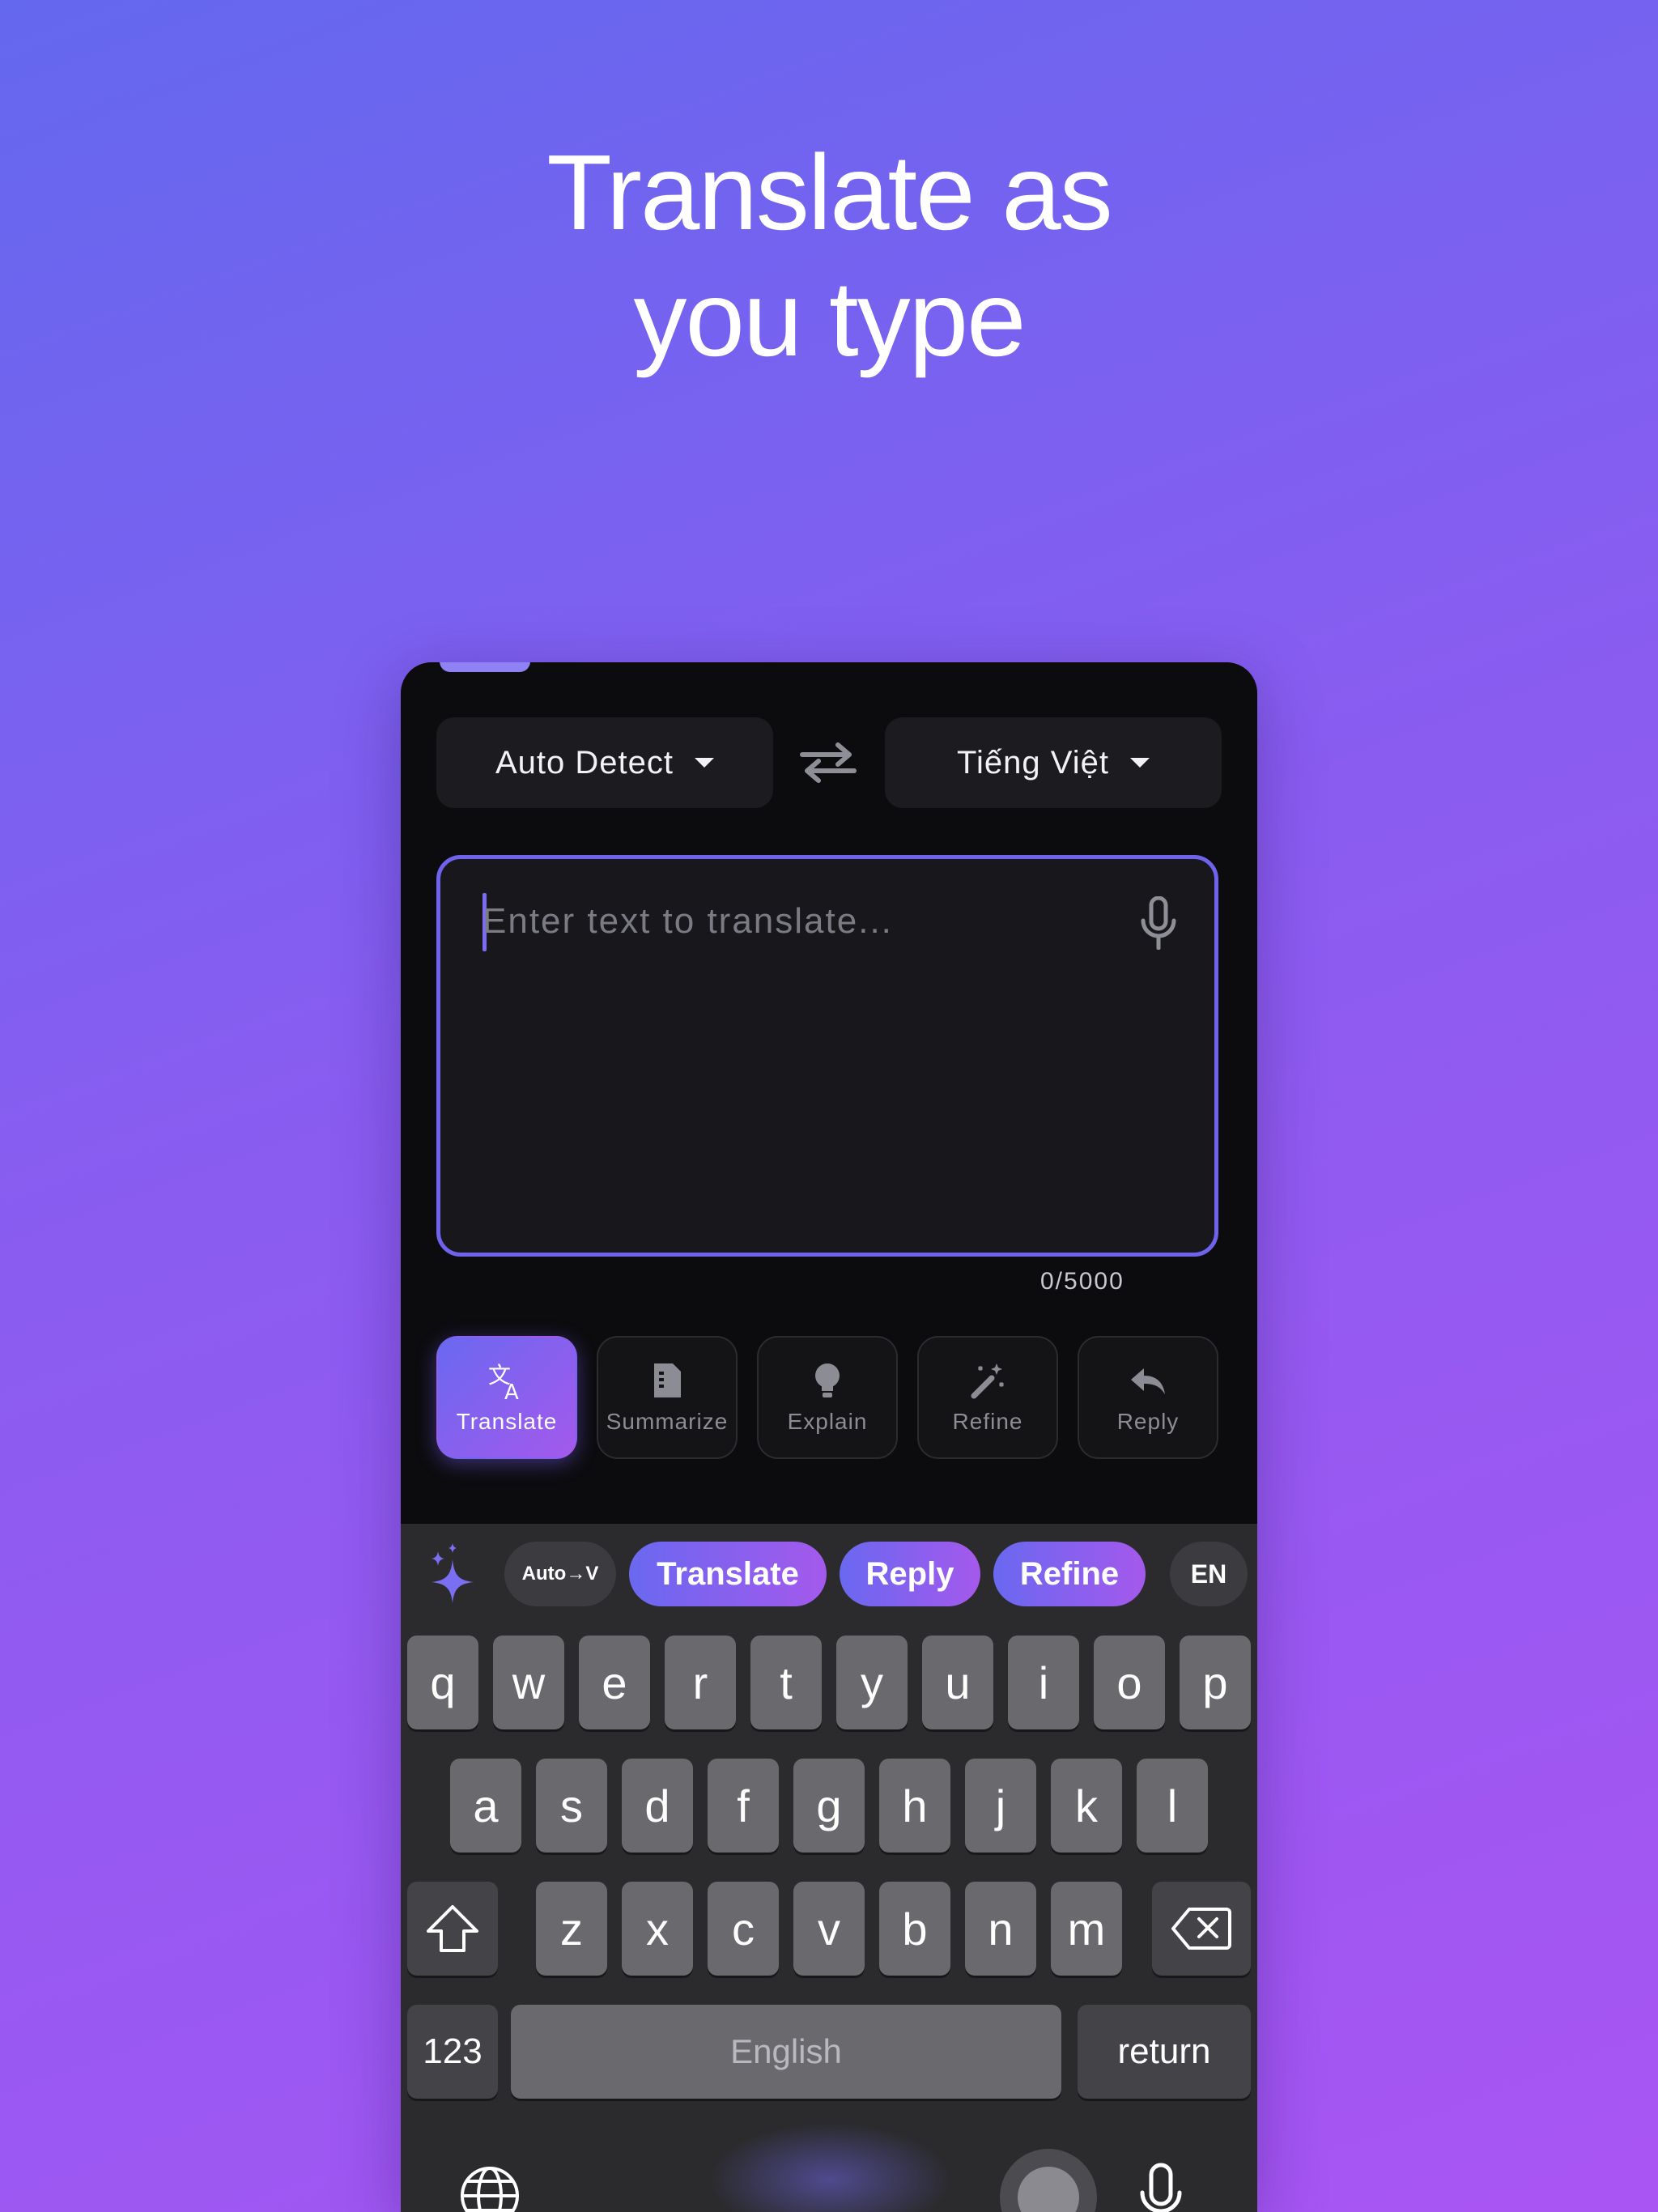 This screenshot has height=2212, width=1658. I want to click on delete-key, so click(1201, 1929).